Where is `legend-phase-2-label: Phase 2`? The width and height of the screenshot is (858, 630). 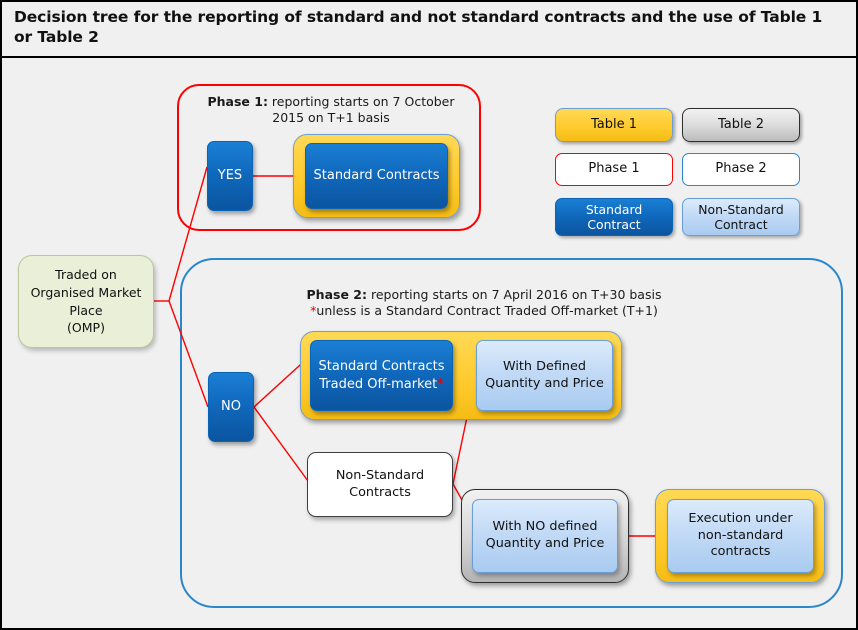
legend-phase-2-label: Phase 2 is located at coordinates (741, 169).